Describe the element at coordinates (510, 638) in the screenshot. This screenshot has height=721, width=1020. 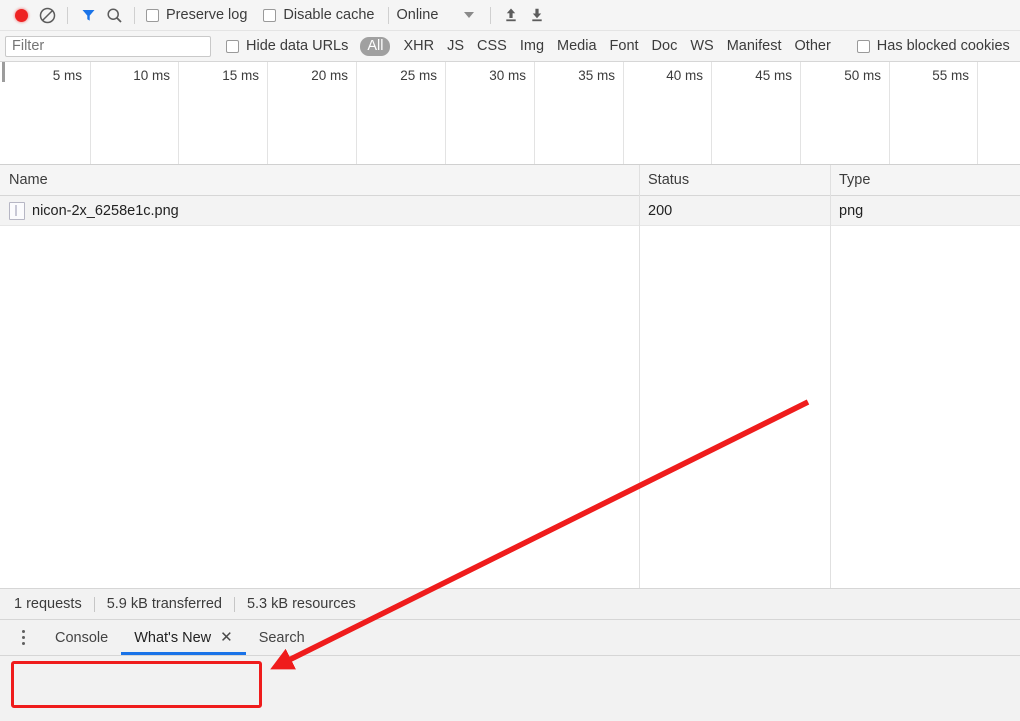
I see `drawer-tab-bar: Console What's New ✕ Search` at that location.